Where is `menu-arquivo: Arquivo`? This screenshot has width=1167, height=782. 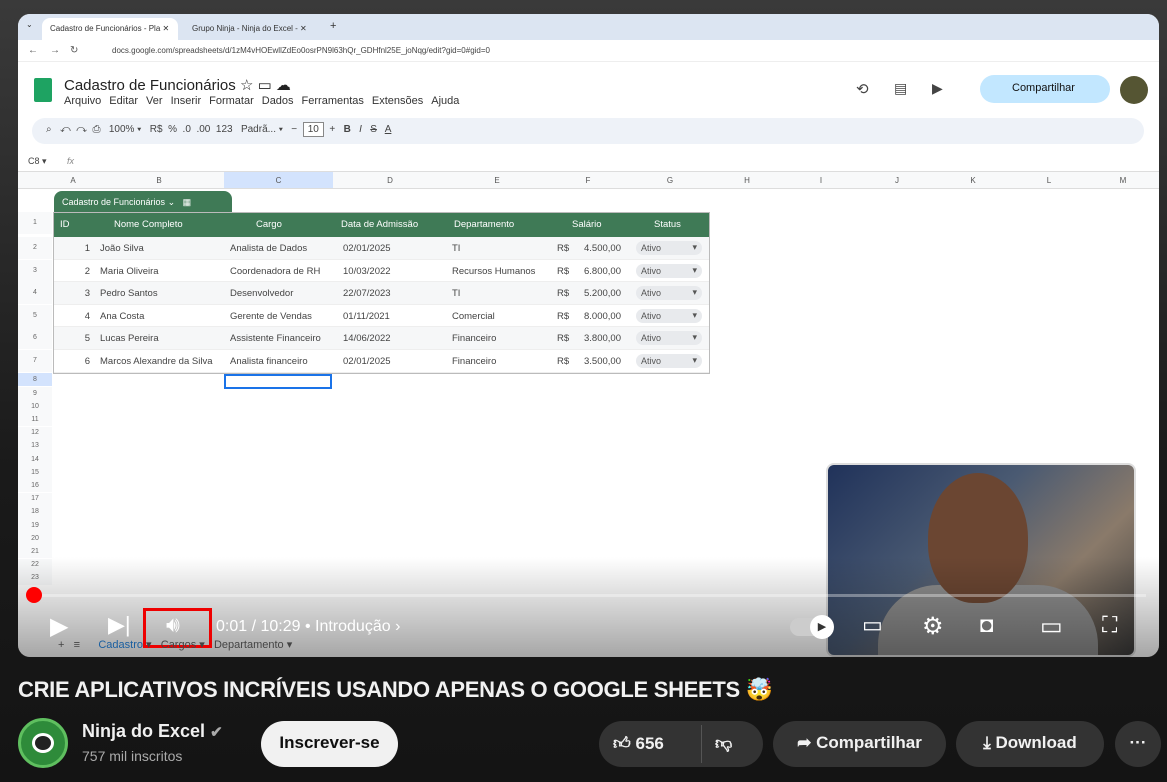
menu-arquivo: Arquivo is located at coordinates (82, 101).